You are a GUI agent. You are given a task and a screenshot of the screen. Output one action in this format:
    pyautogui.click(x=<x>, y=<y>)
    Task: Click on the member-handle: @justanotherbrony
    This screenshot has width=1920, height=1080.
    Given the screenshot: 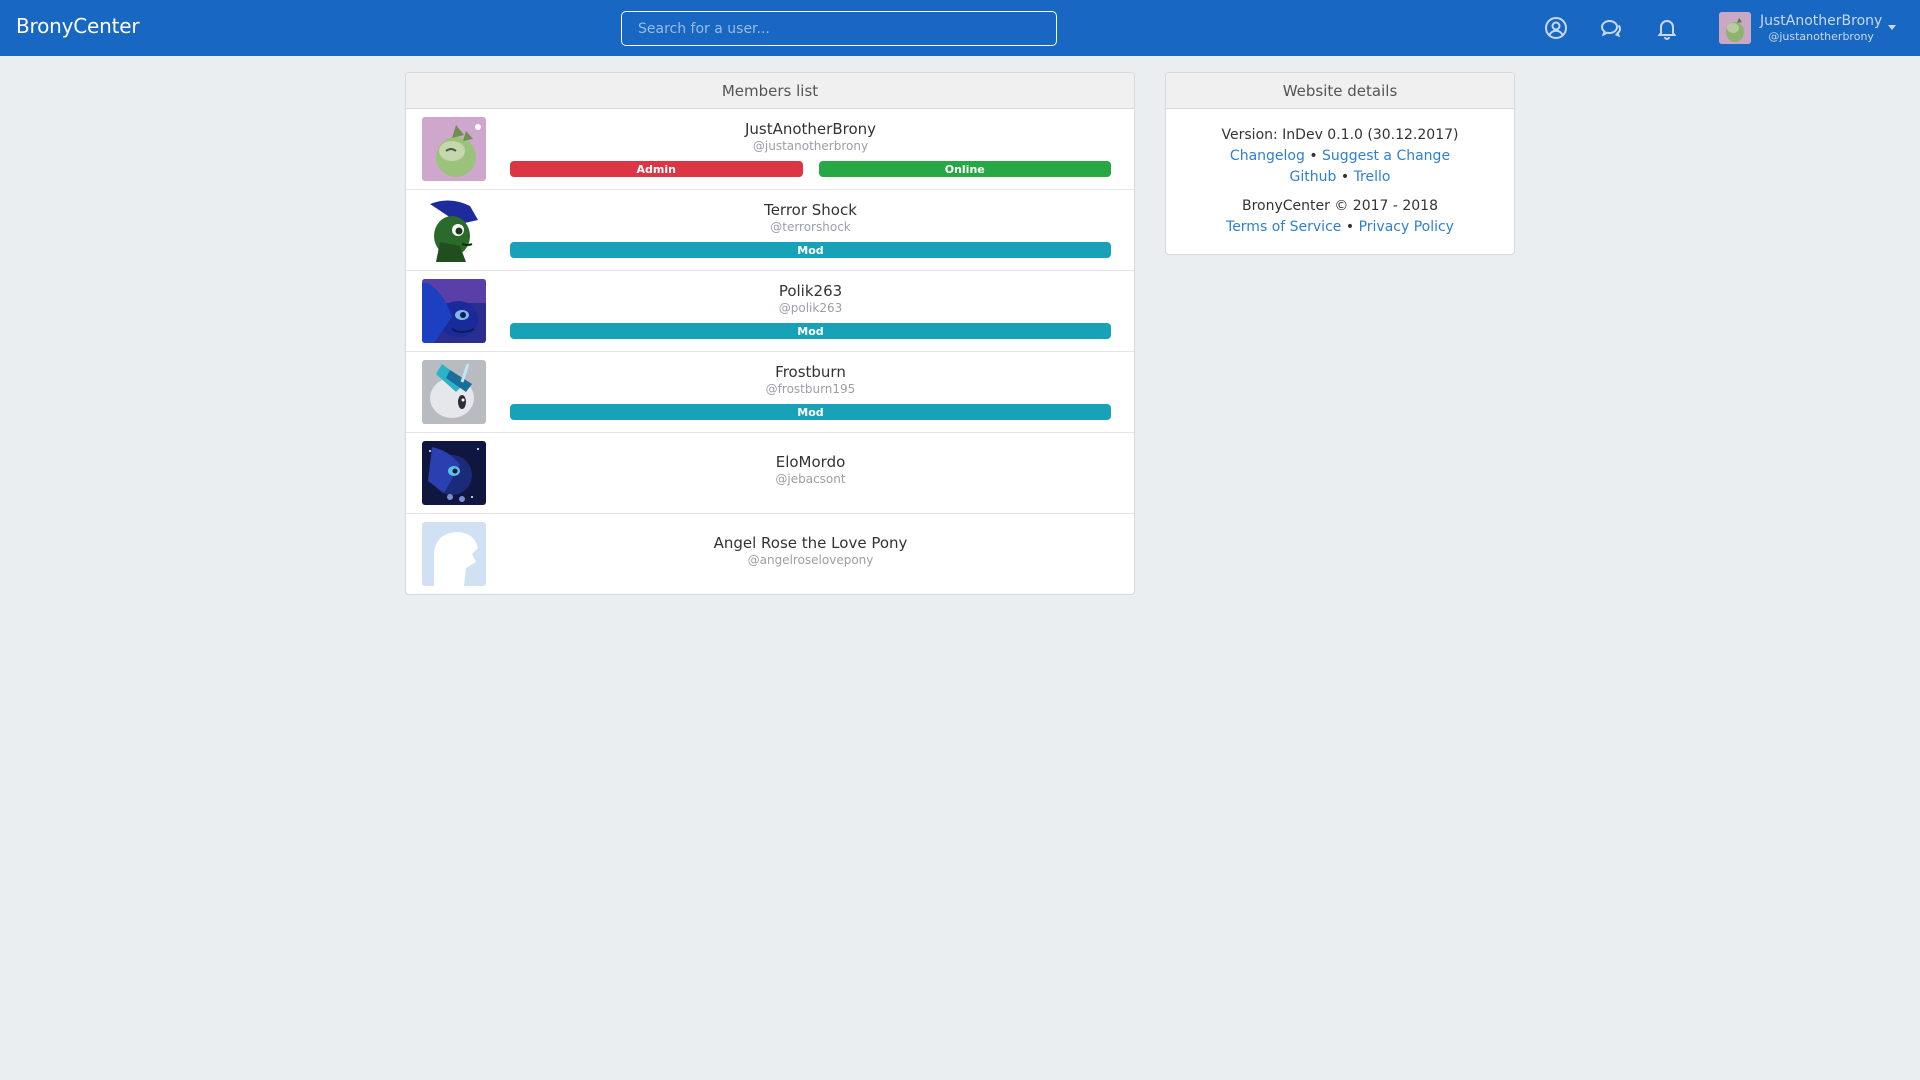 What is the action you would take?
    pyautogui.click(x=810, y=146)
    